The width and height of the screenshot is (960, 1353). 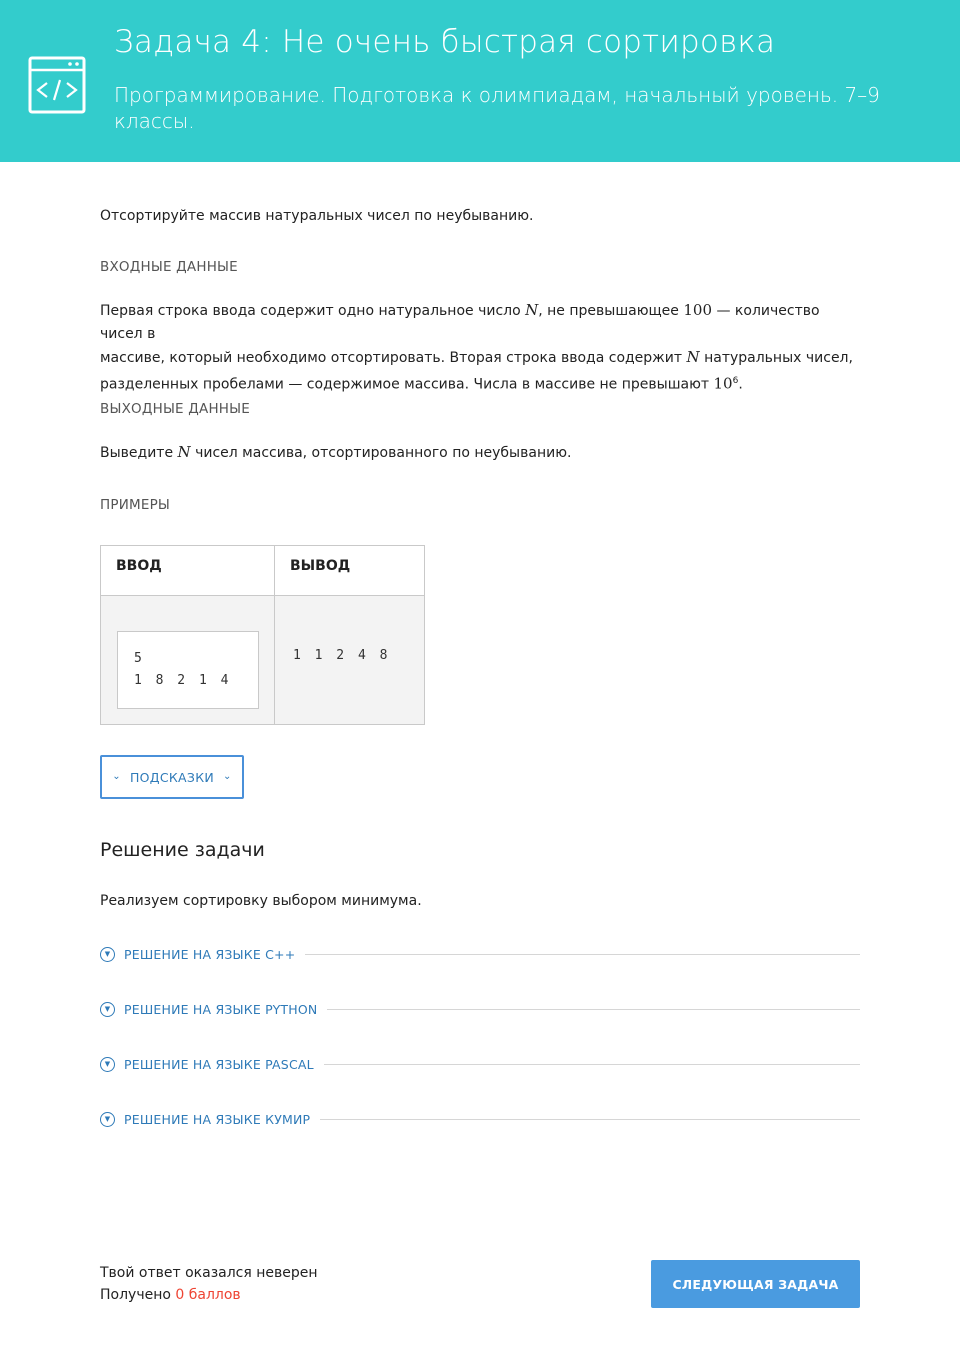 I want to click on example-output-line: 1 1 2 4 8, so click(x=342, y=655).